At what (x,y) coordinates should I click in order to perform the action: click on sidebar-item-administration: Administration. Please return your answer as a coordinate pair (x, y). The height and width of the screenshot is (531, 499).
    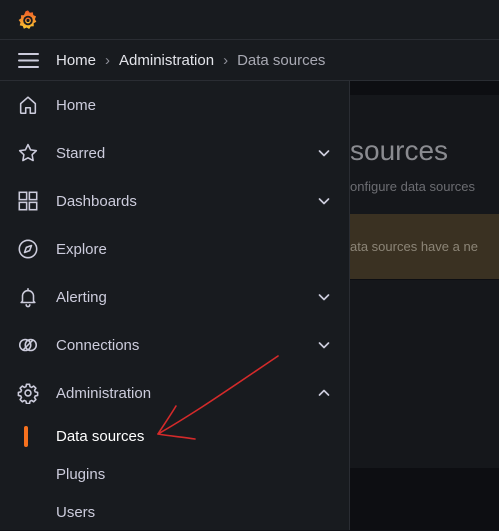
    Looking at the image, I should click on (174, 393).